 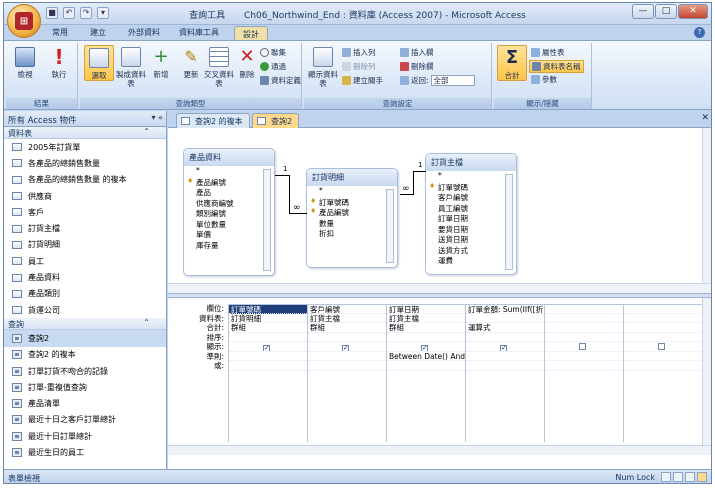 I want to click on field-list-field: 單位數量, so click(x=229, y=224).